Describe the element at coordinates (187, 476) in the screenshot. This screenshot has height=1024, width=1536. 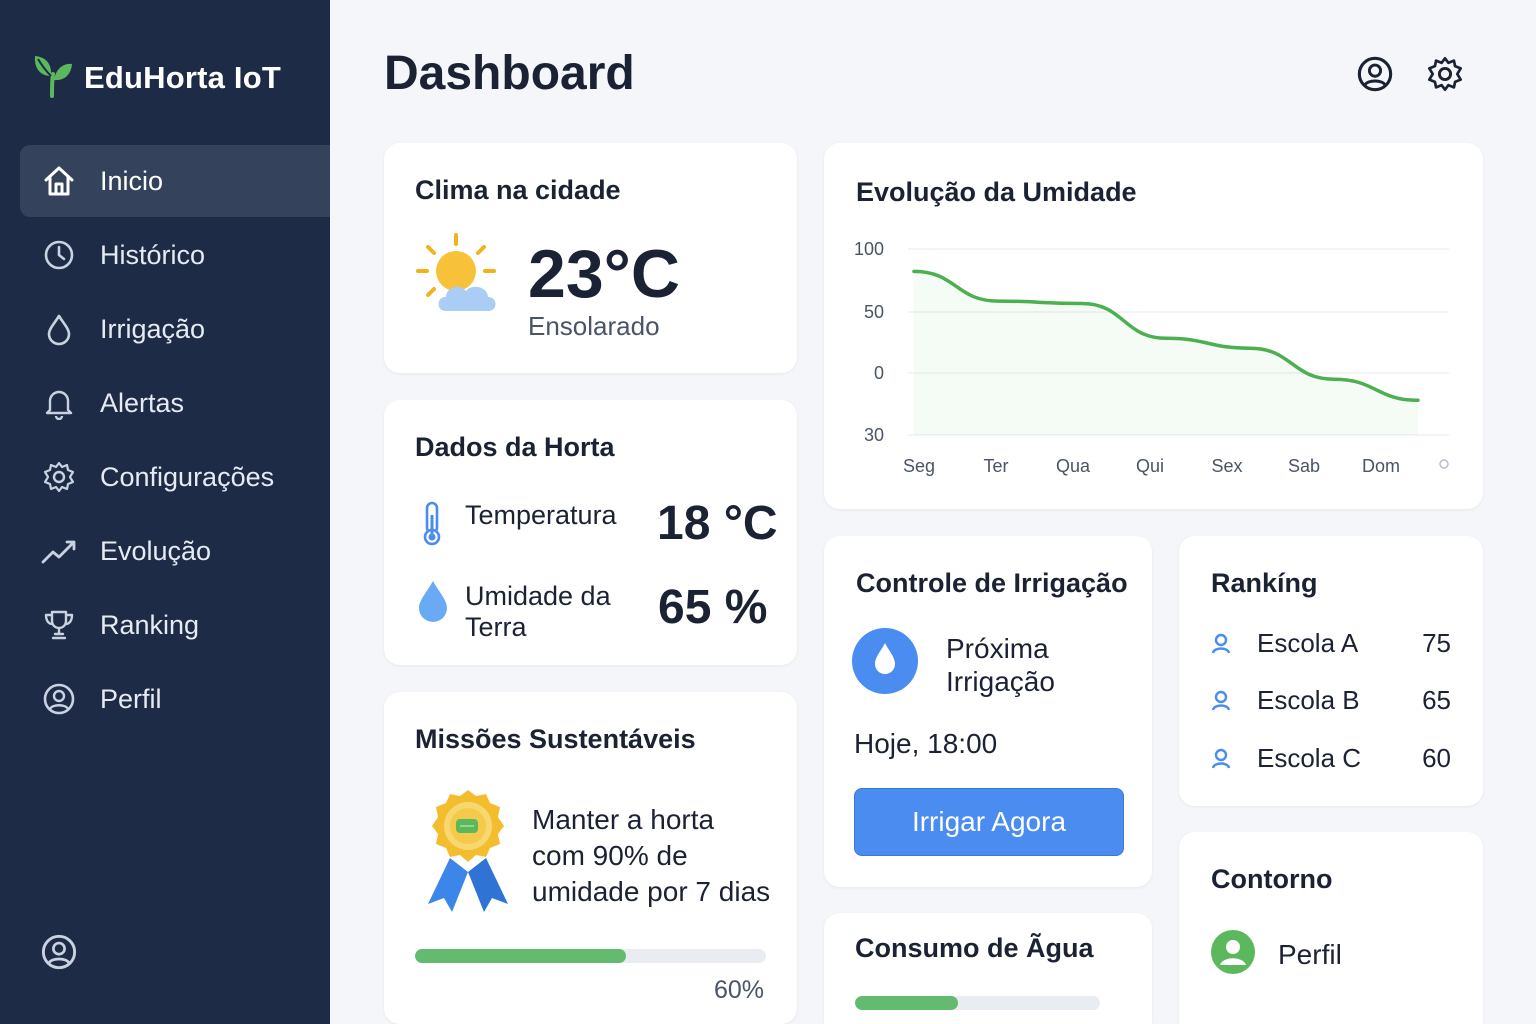
I see `sidebar-item-label: Configurações` at that location.